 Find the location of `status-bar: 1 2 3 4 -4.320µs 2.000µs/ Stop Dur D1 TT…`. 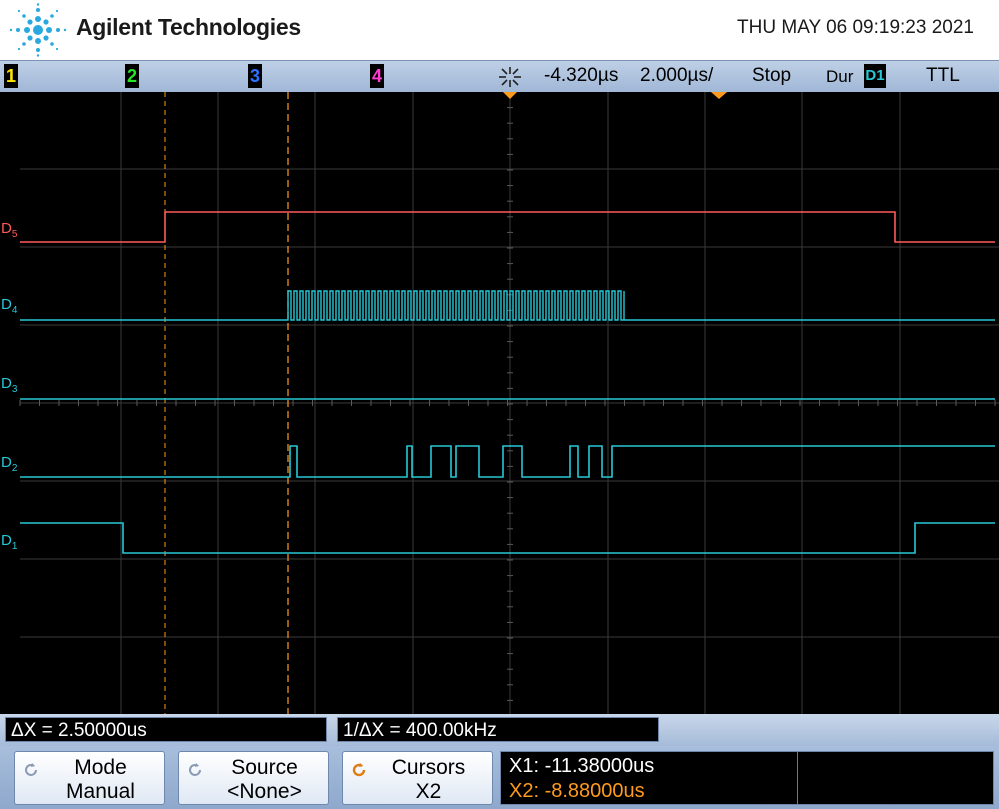

status-bar: 1 2 3 4 -4.320µs 2.000µs/ Stop Dur D1 TT… is located at coordinates (499, 76).